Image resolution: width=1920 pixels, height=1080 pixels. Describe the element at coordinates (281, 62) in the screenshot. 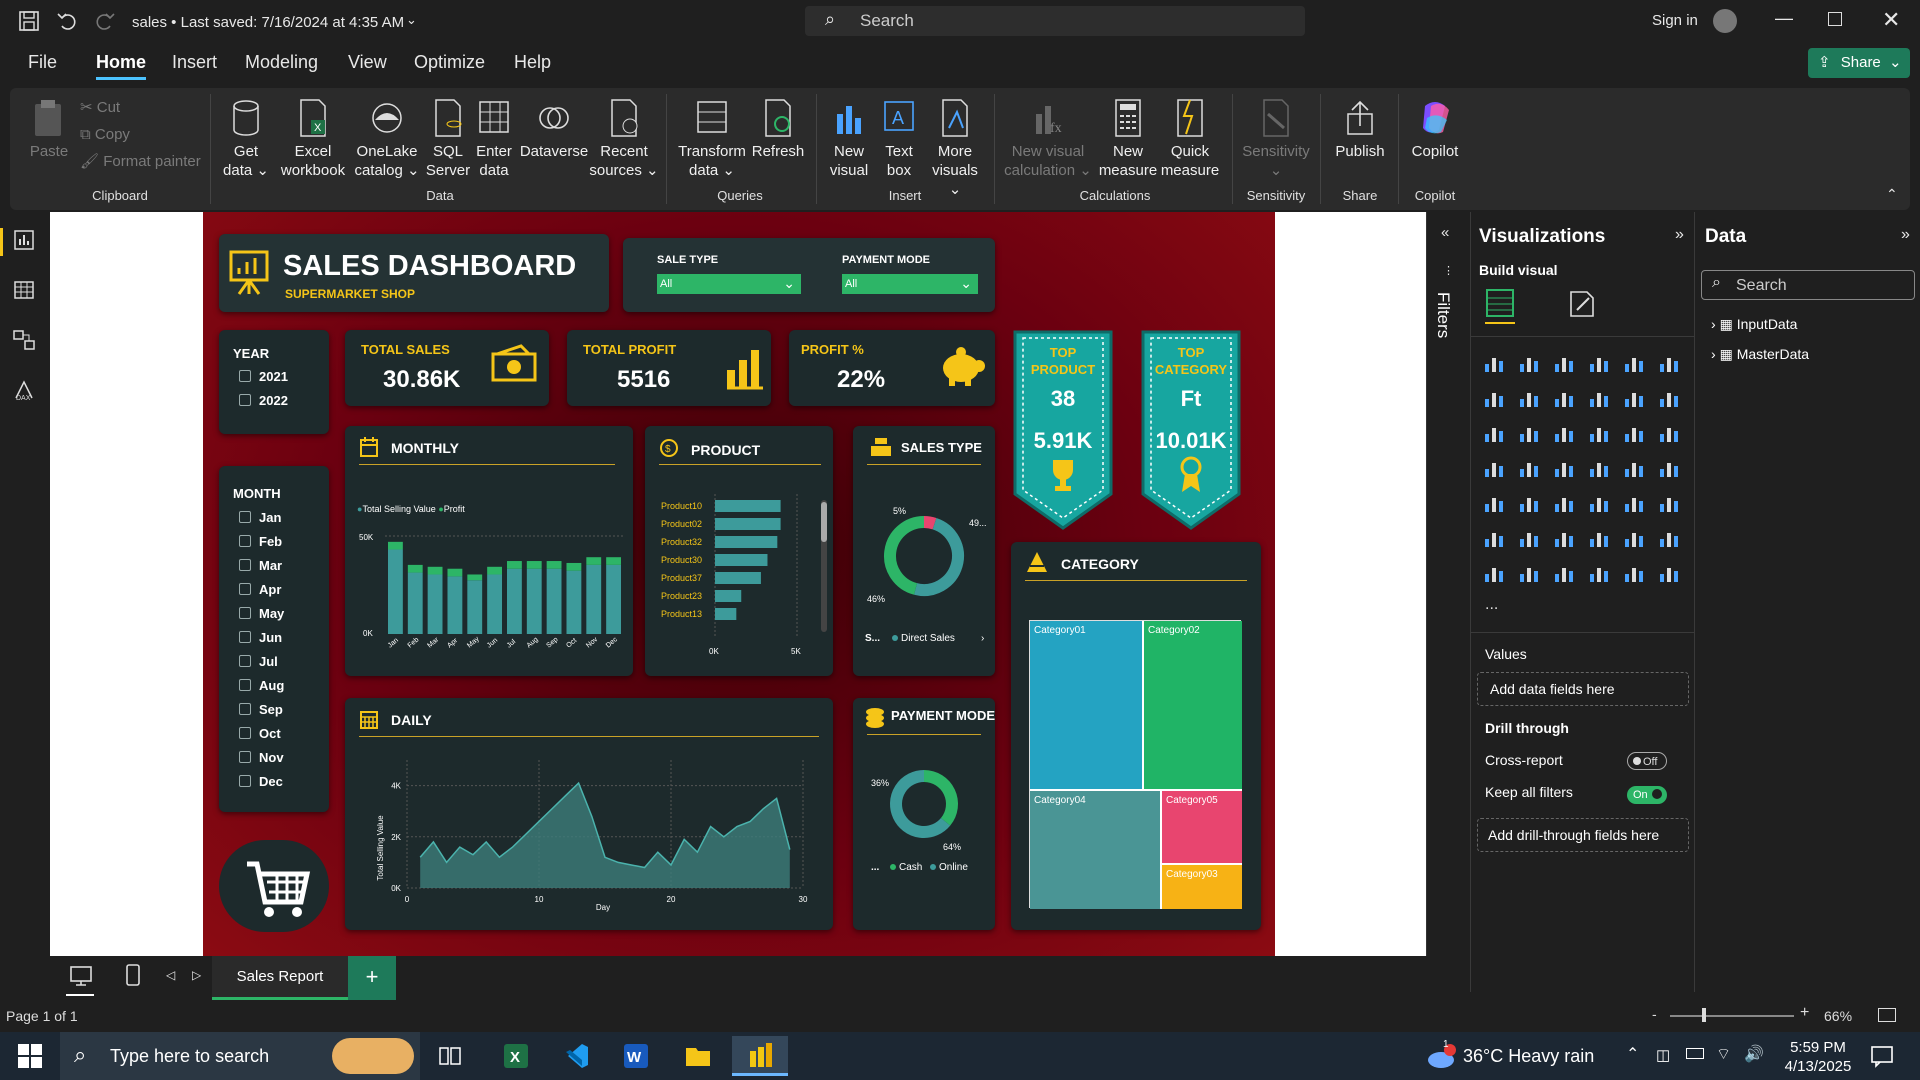

I see `menu-modeling: Modeling` at that location.